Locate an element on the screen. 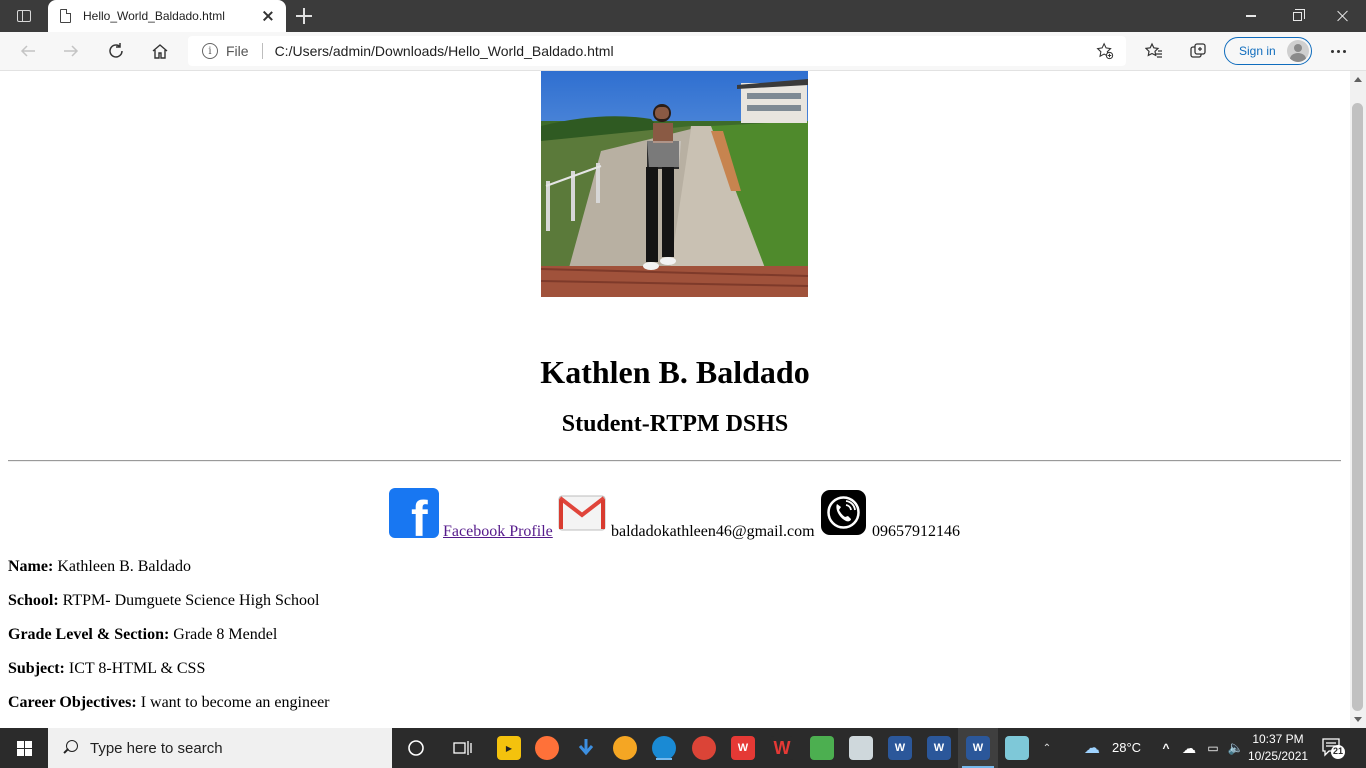 This screenshot has height=768, width=1366. search-placeholder: Type here to search is located at coordinates (156, 748).